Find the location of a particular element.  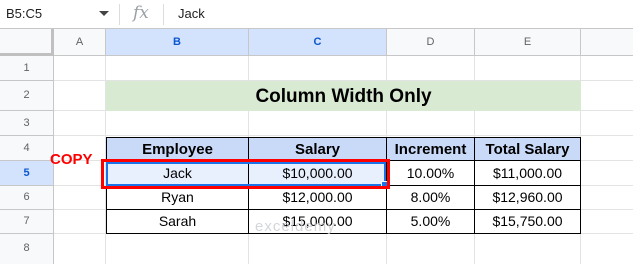

row-header-7: 7 is located at coordinates (27, 222).